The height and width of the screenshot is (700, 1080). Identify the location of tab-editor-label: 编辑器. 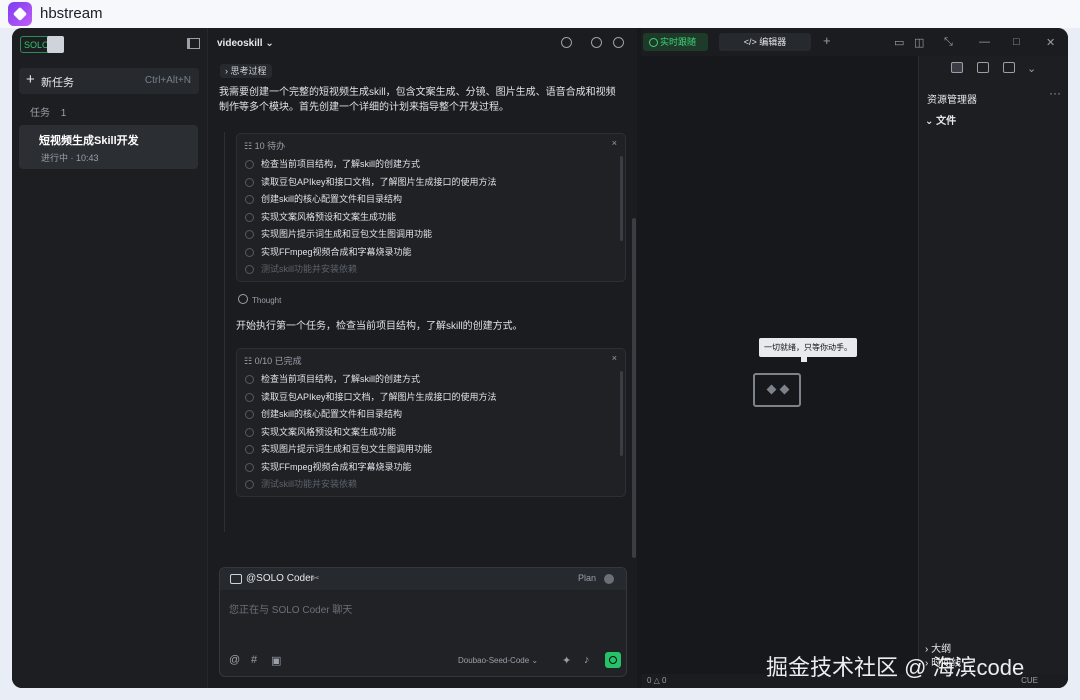
(773, 42).